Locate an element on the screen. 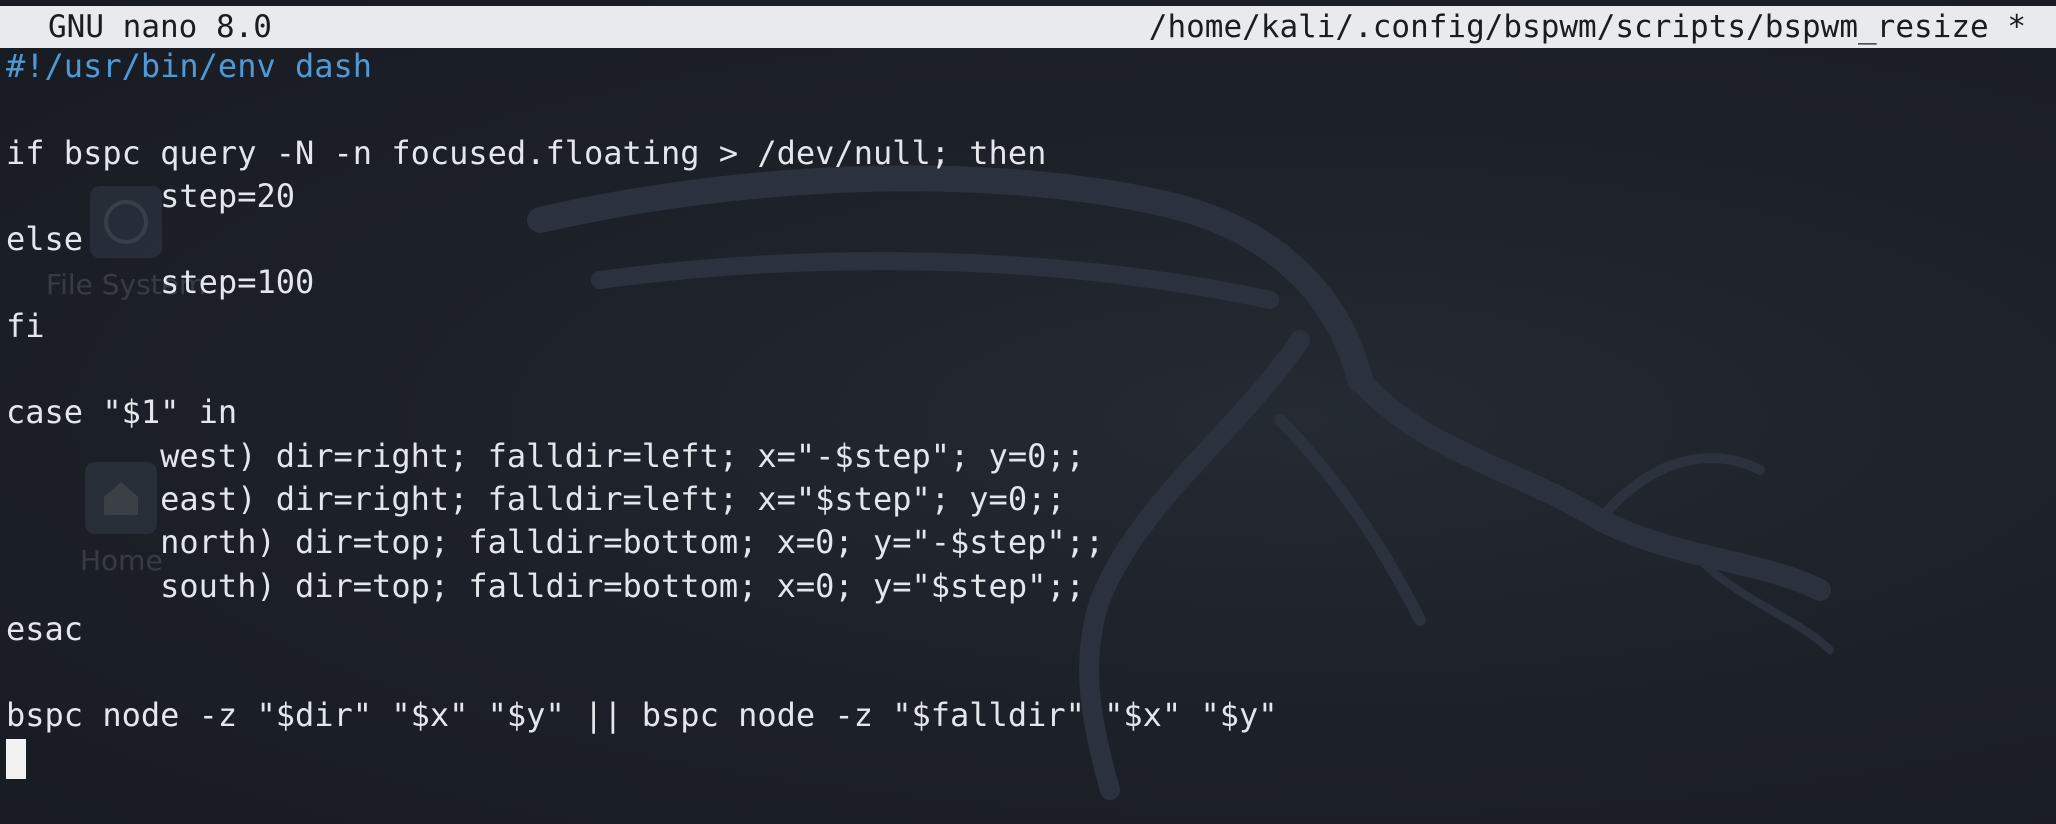 Image resolution: width=2056 pixels, height=824 pixels. text-cursor is located at coordinates (16, 758).